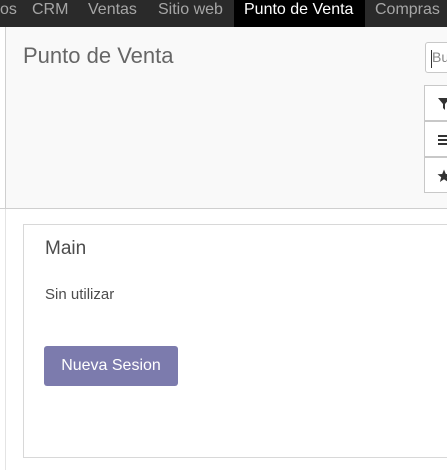 This screenshot has height=470, width=447. What do you see at coordinates (299, 13) in the screenshot?
I see `nav-item-punto-de-venta: Punto de Venta` at bounding box center [299, 13].